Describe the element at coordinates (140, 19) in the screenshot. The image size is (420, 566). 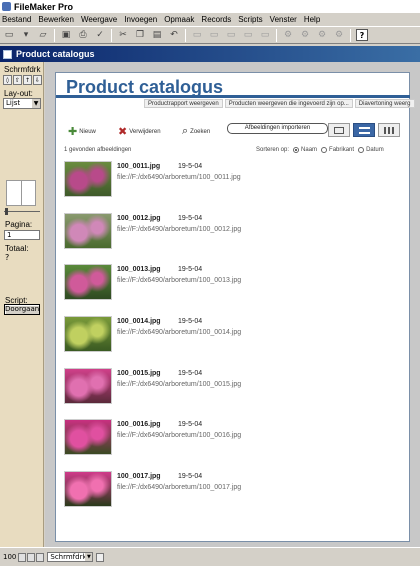
I see `menu-invoegen: Invoegen` at that location.